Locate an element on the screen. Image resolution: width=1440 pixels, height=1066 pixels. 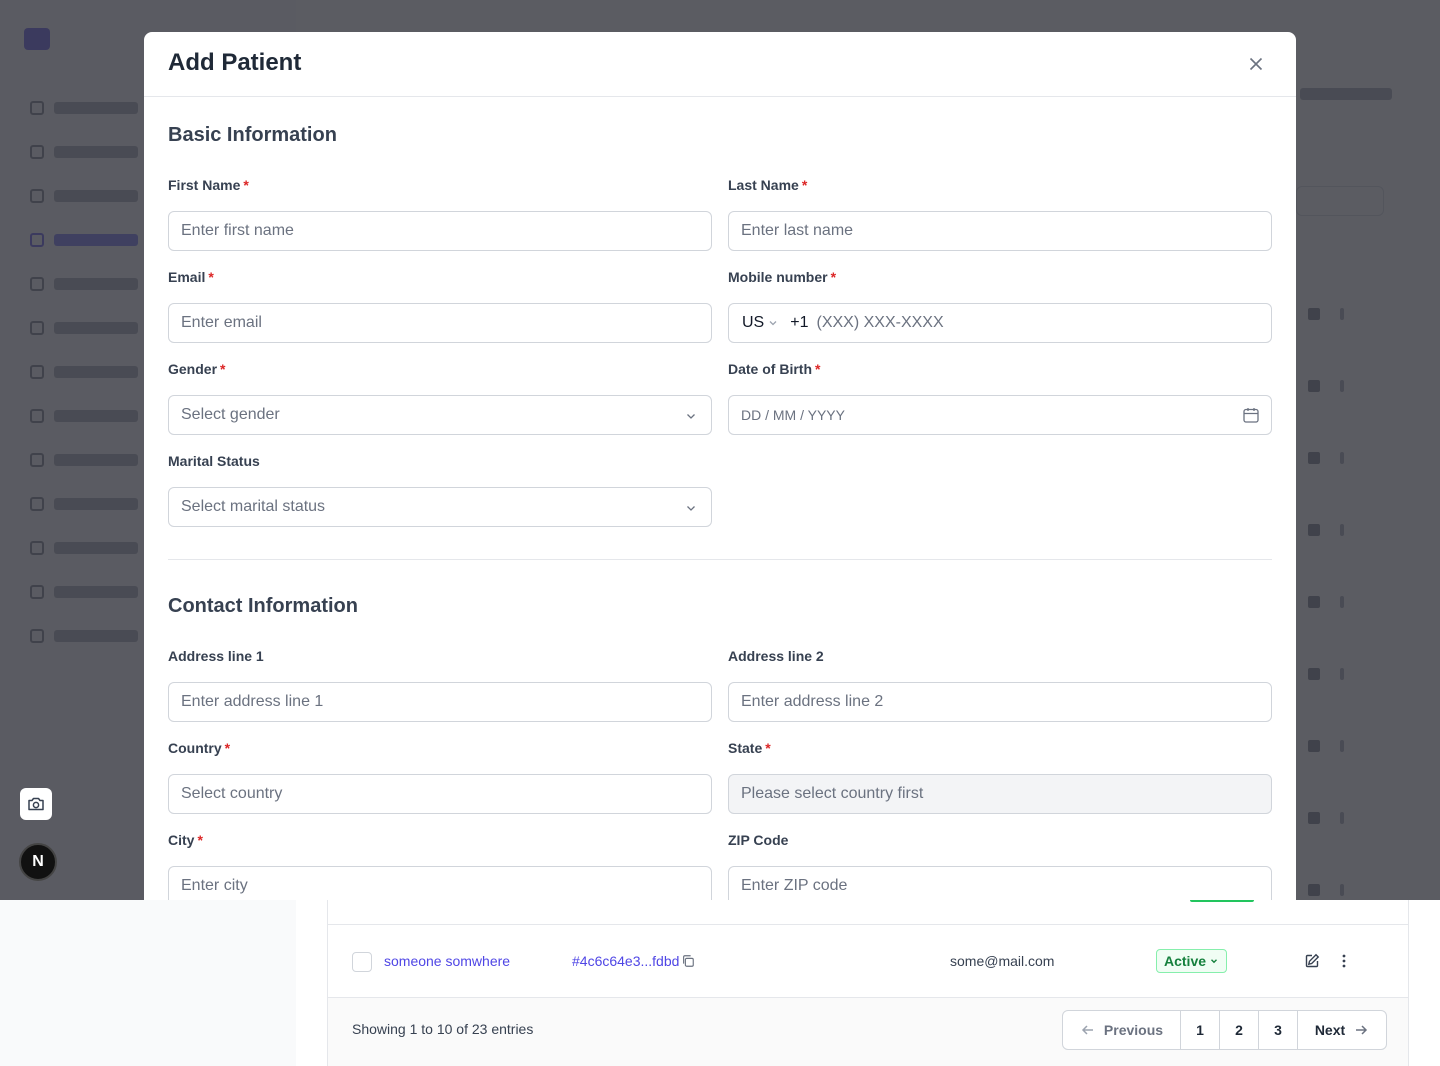
zip-label: ZIP Code is located at coordinates (758, 840).